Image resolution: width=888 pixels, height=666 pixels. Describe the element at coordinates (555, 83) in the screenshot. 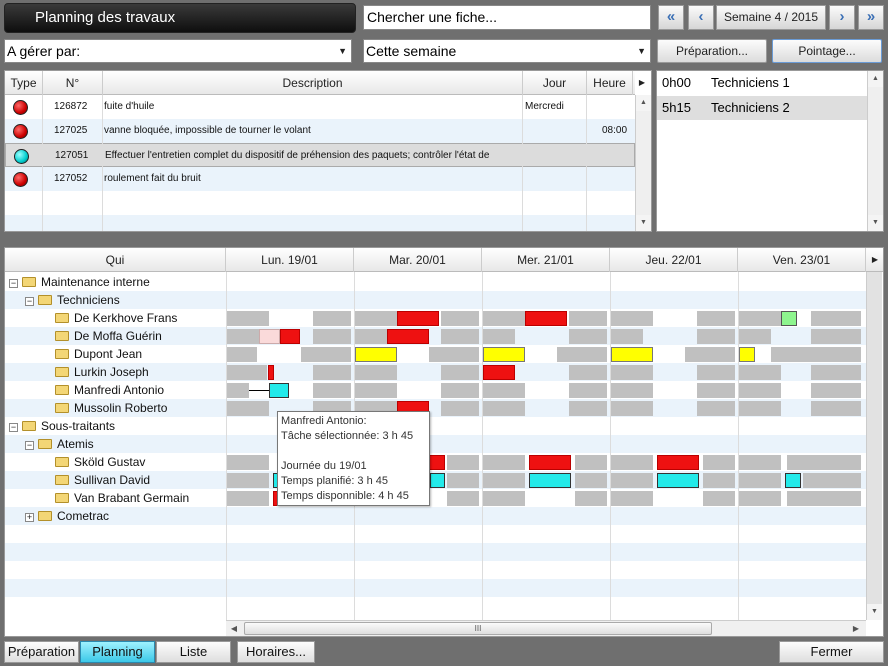

I see `col-day: Jour` at that location.